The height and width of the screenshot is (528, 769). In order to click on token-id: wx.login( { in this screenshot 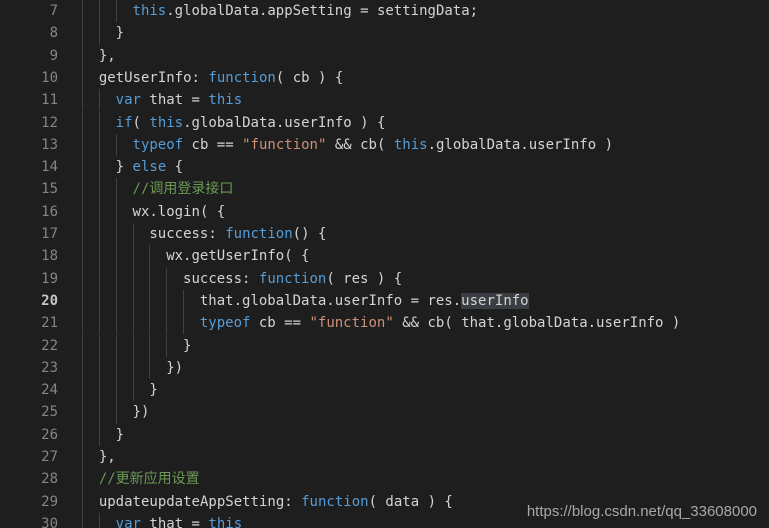, I will do `click(179, 211)`.